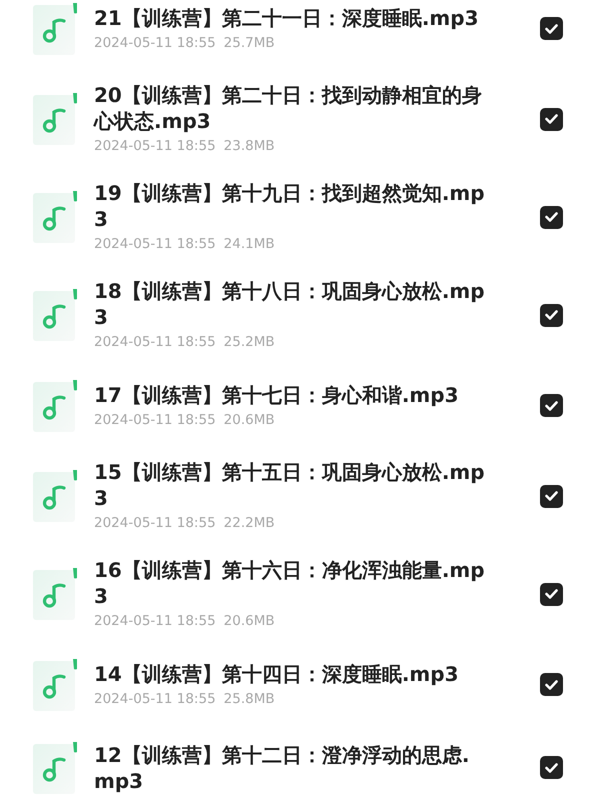 Image resolution: width=597 pixels, height=800 pixels. I want to click on file-name: 15【训练营】第十五日：巩固身心放松.mp3, so click(290, 485).